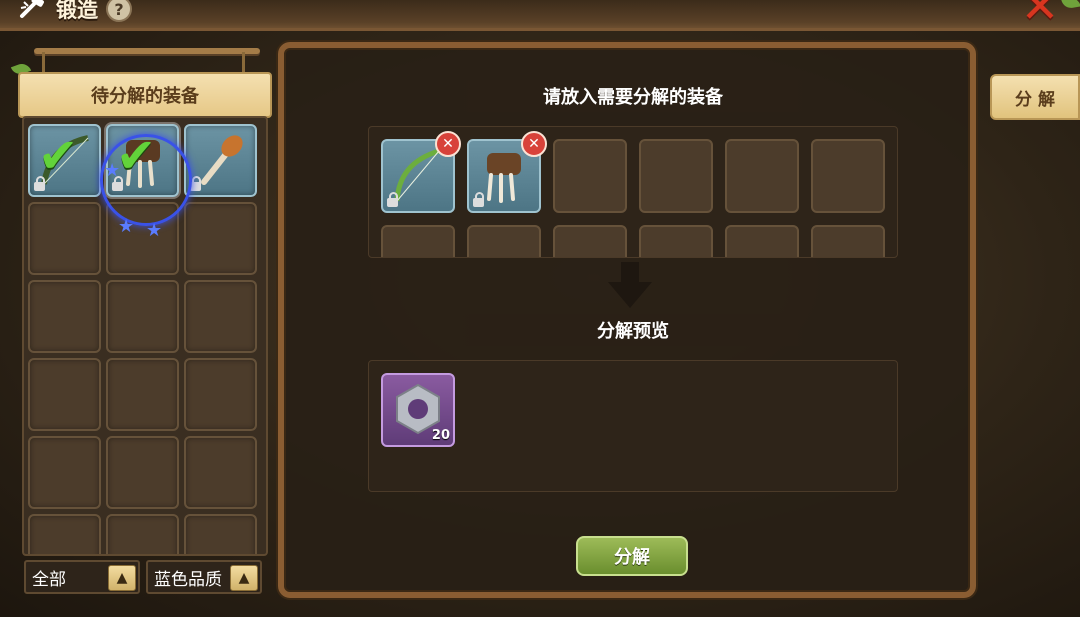 Image resolution: width=1080 pixels, height=617 pixels. What do you see at coordinates (507, 172) in the screenshot?
I see `selected-slot-claw: ✕` at bounding box center [507, 172].